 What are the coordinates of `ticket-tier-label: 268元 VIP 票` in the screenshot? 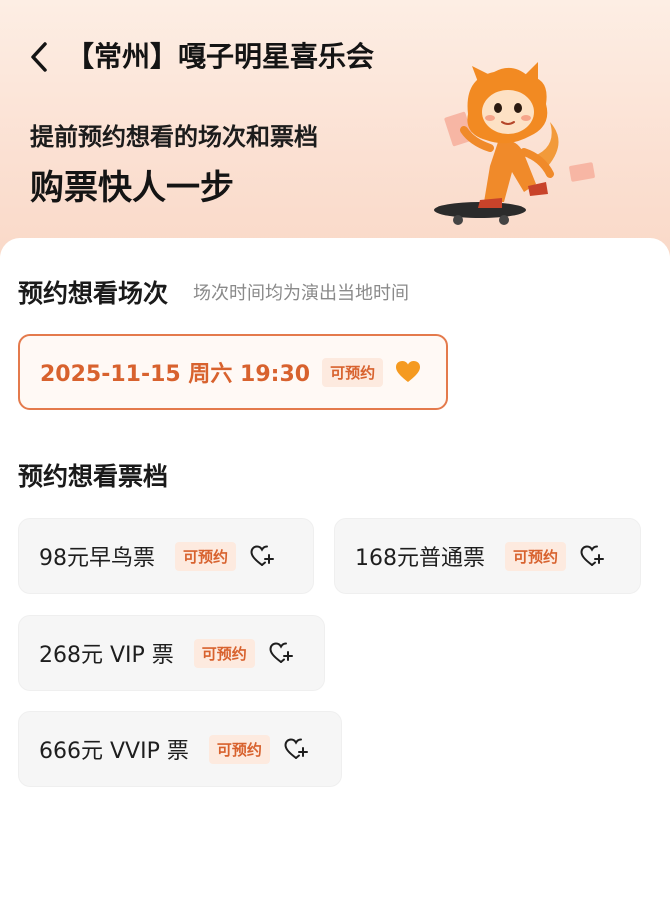 It's located at (106, 655).